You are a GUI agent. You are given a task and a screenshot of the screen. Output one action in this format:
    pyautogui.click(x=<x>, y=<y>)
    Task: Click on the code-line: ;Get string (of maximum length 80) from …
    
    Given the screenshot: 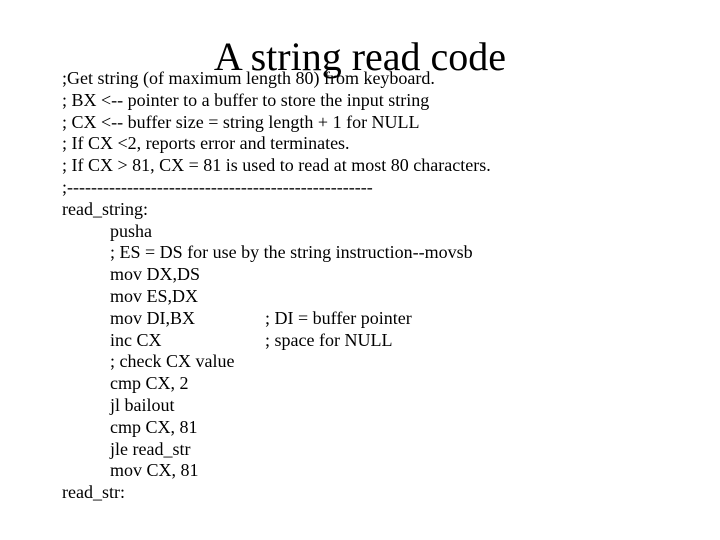 What is the action you would take?
    pyautogui.click(x=387, y=79)
    